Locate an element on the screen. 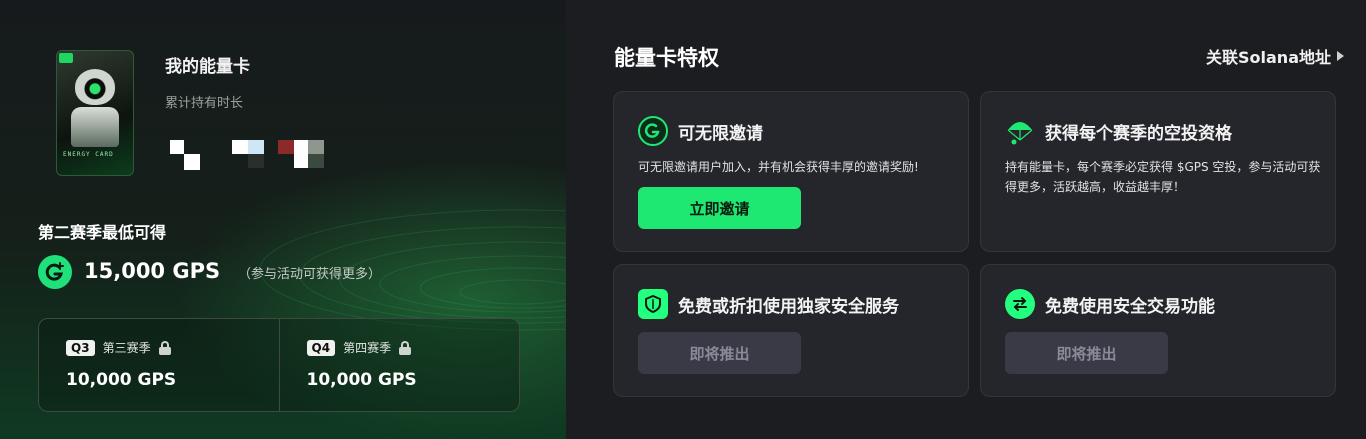 The image size is (1366, 439). robot-body-illustration is located at coordinates (95, 127).